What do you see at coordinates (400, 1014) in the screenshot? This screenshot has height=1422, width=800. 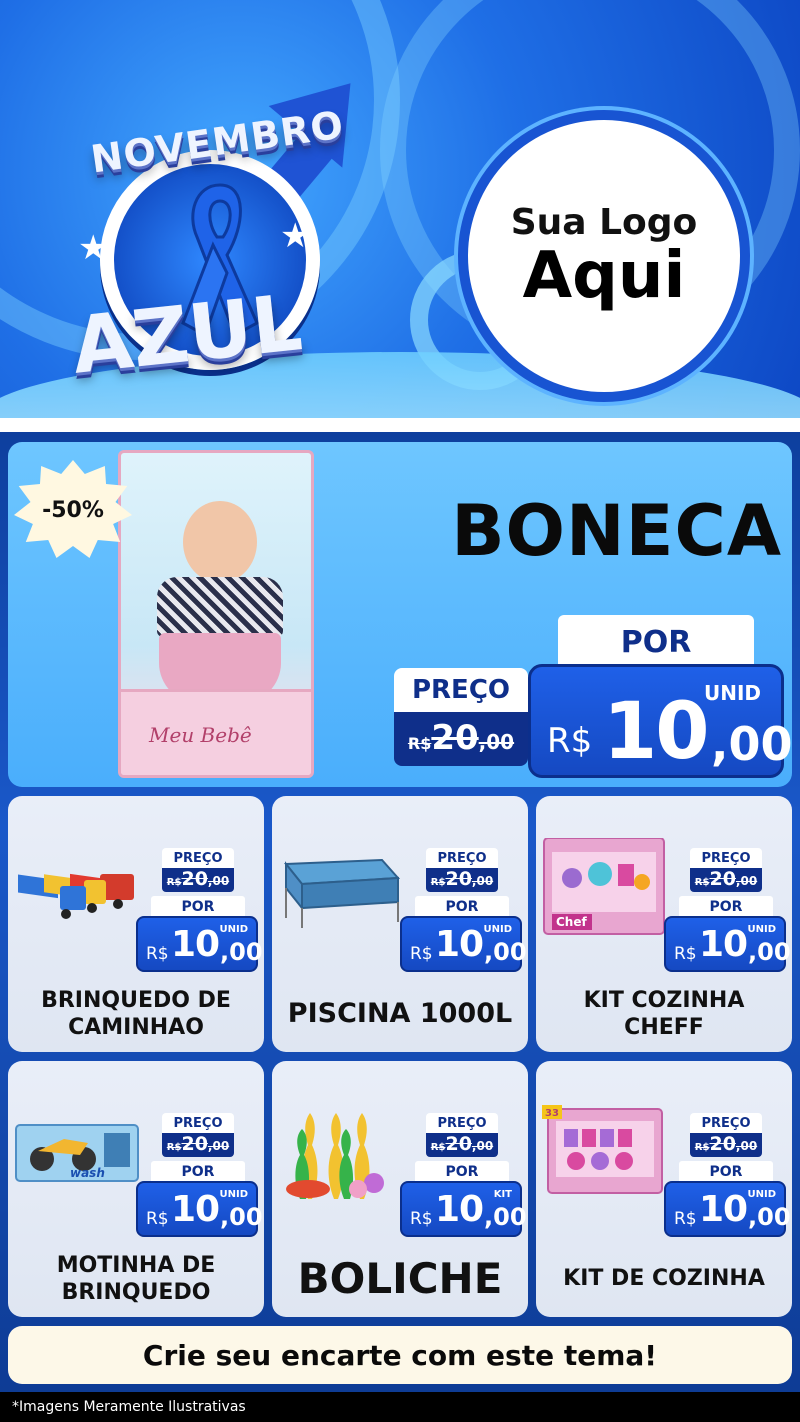 I see `product-name: PISCINA 1000L` at bounding box center [400, 1014].